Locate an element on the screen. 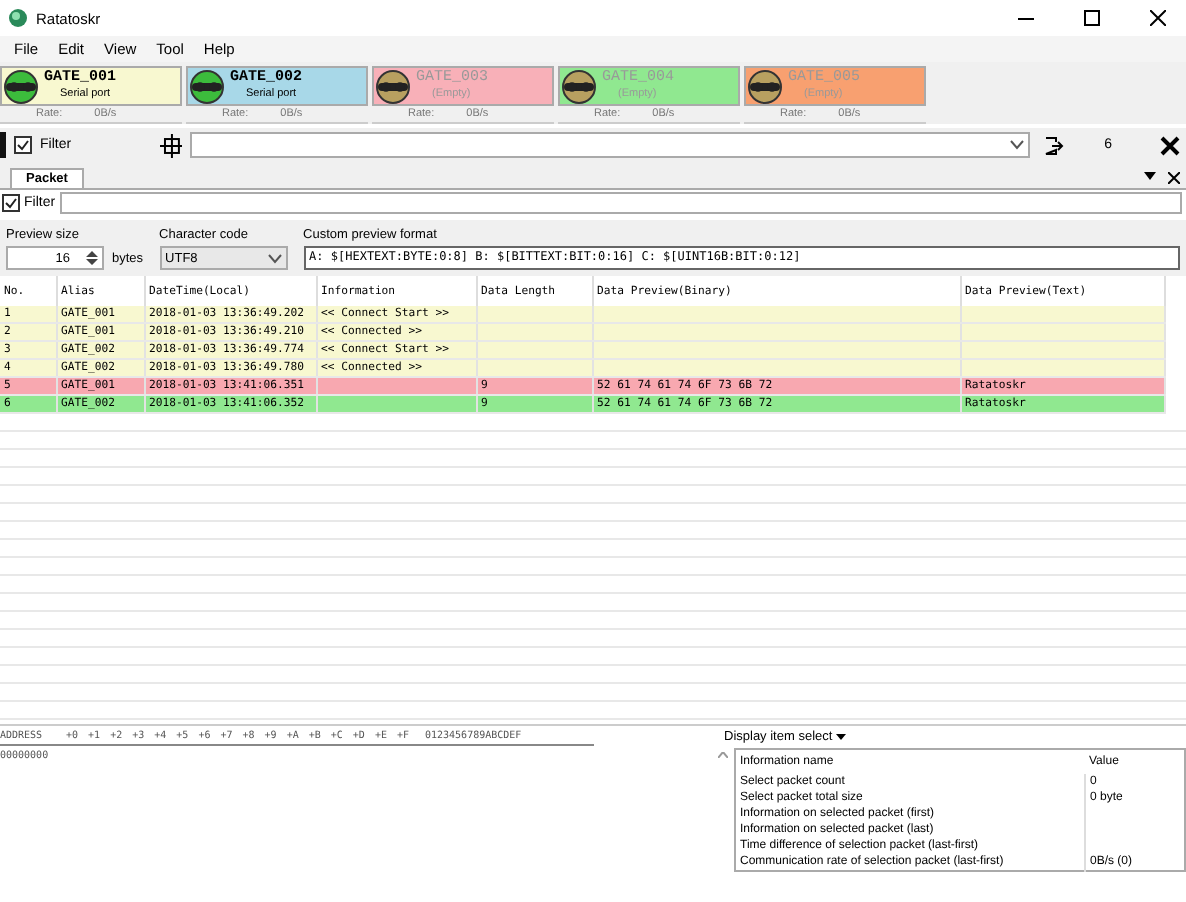  close-tab-button is located at coordinates (1174, 178).